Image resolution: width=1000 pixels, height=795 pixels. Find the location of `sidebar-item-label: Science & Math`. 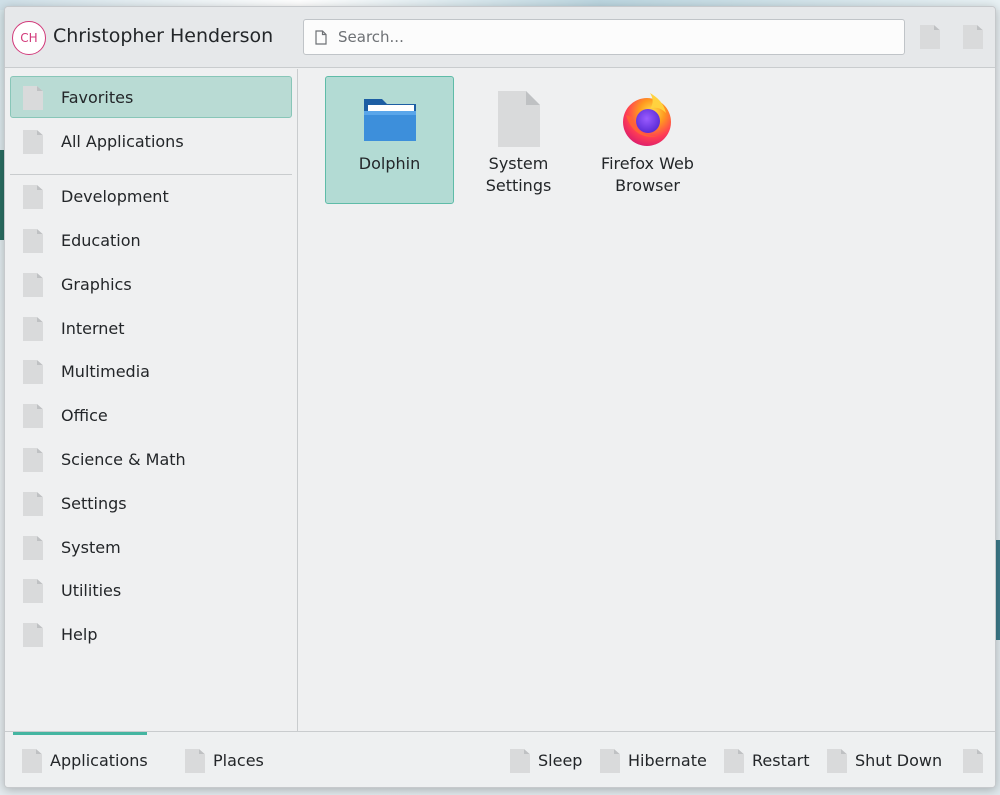

sidebar-item-label: Science & Math is located at coordinates (123, 459).